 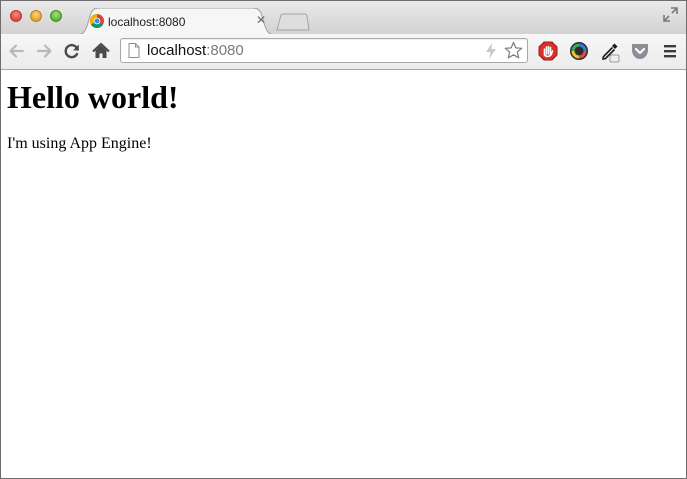 I want to click on address-bar: localhost:8080, so click(x=324, y=50).